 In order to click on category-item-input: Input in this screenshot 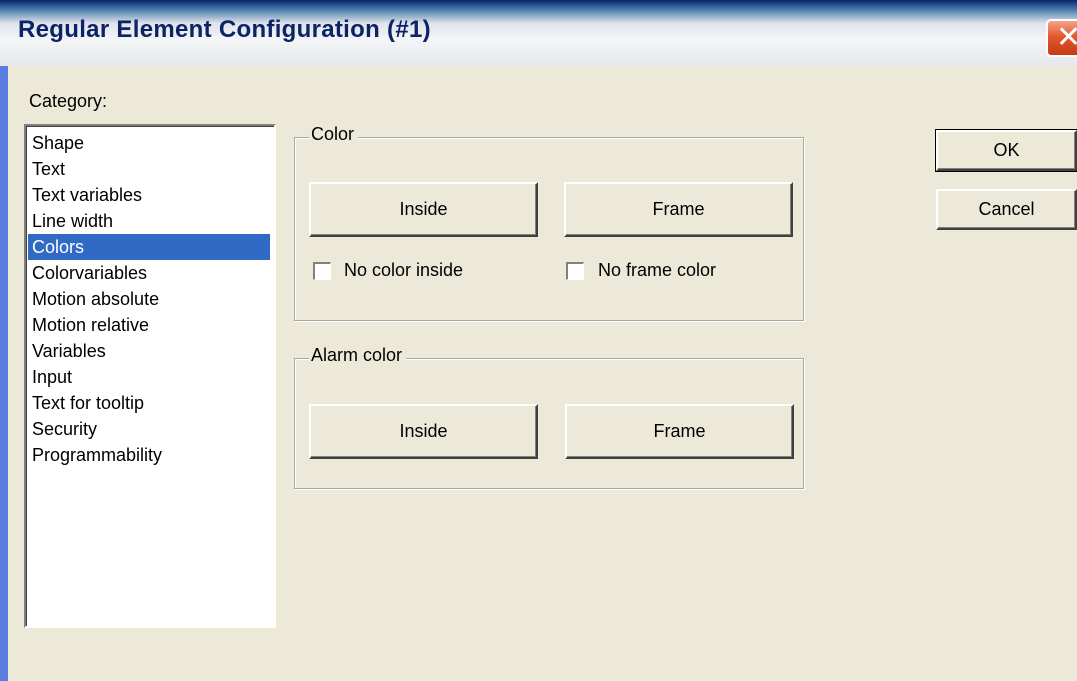, I will do `click(149, 377)`.